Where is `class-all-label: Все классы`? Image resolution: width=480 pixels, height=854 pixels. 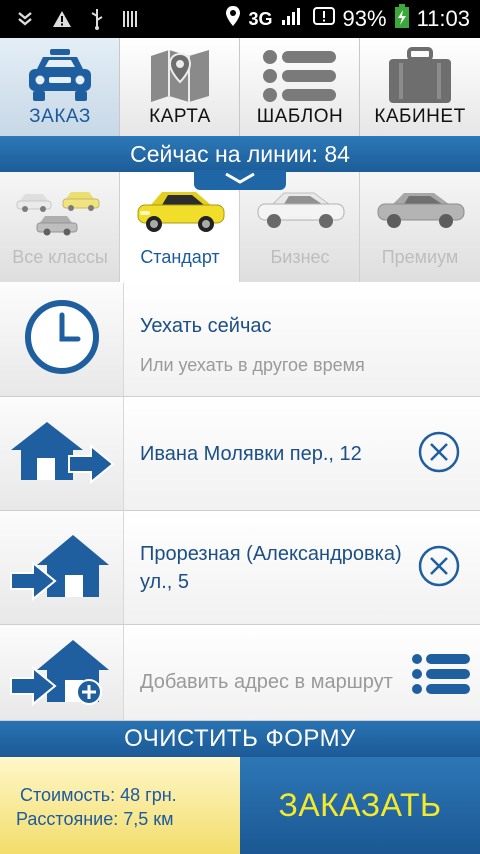 class-all-label: Все классы is located at coordinates (60, 257).